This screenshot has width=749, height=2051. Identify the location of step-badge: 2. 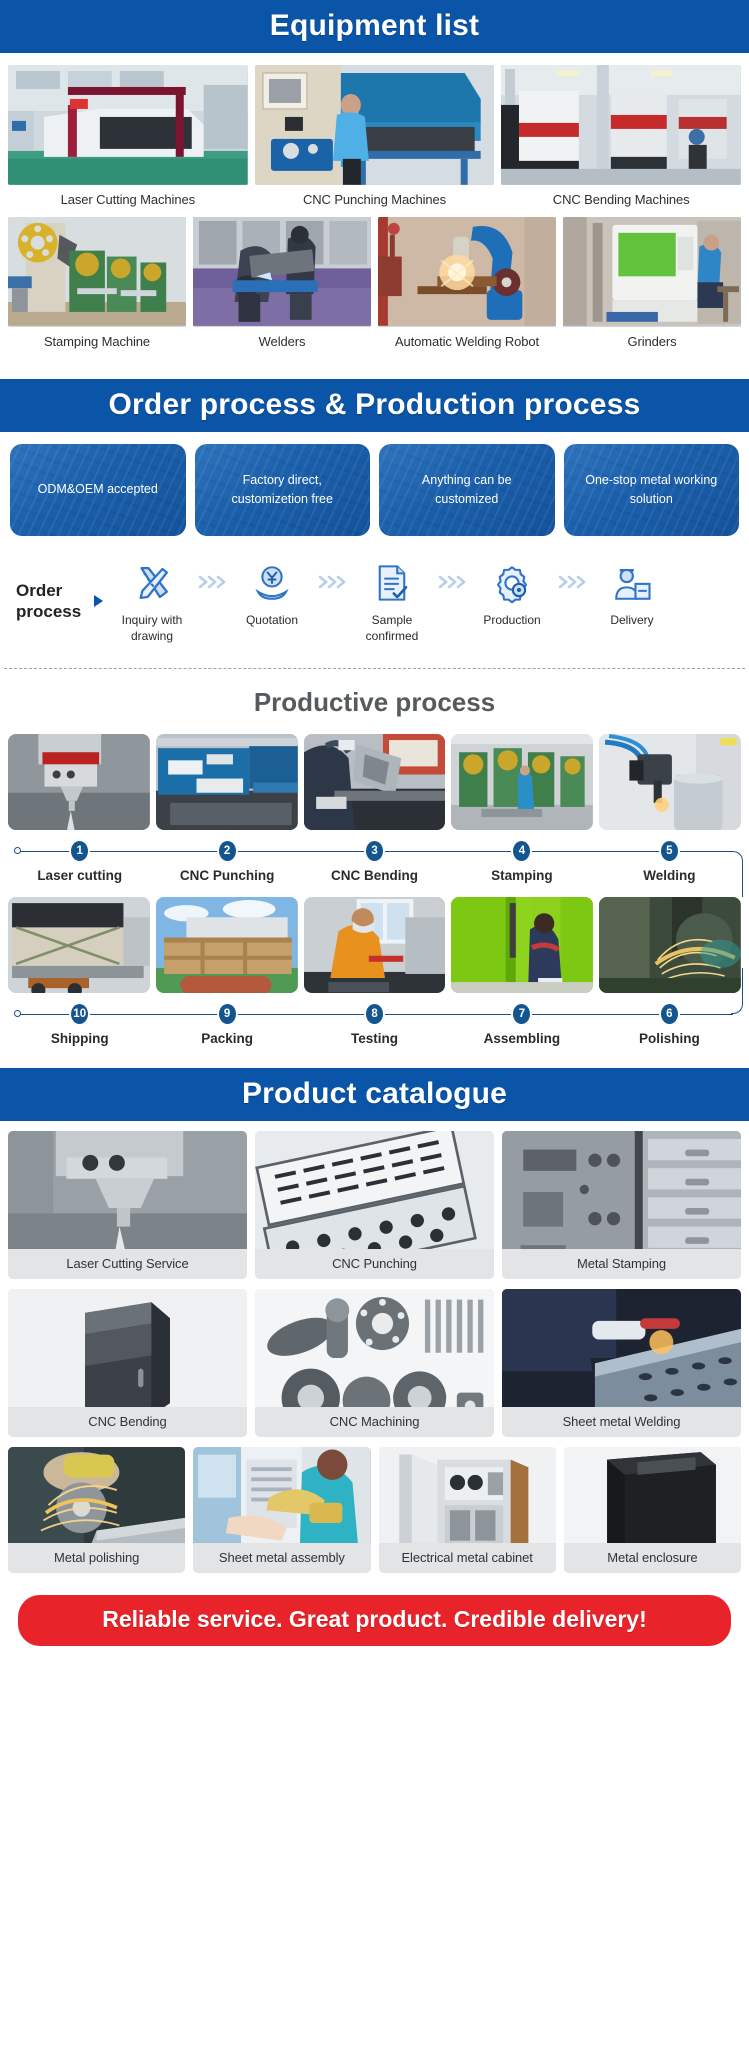
(227, 851).